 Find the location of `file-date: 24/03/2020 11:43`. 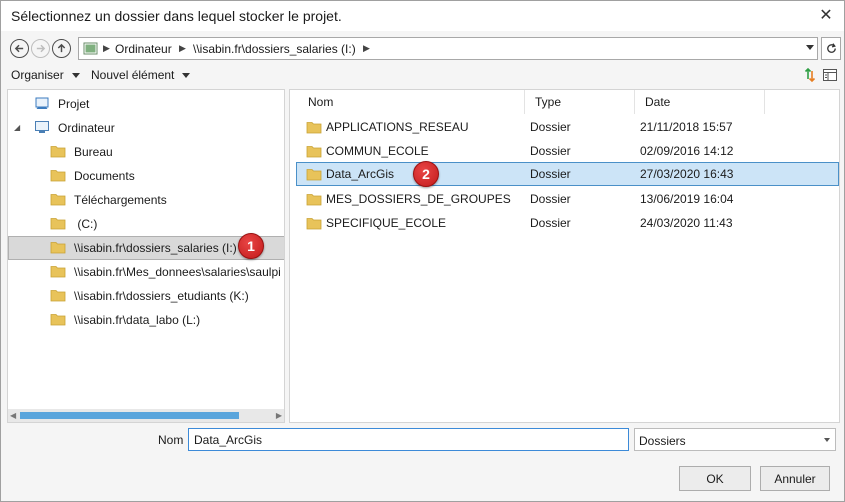

file-date: 24/03/2020 11:43 is located at coordinates (686, 223).